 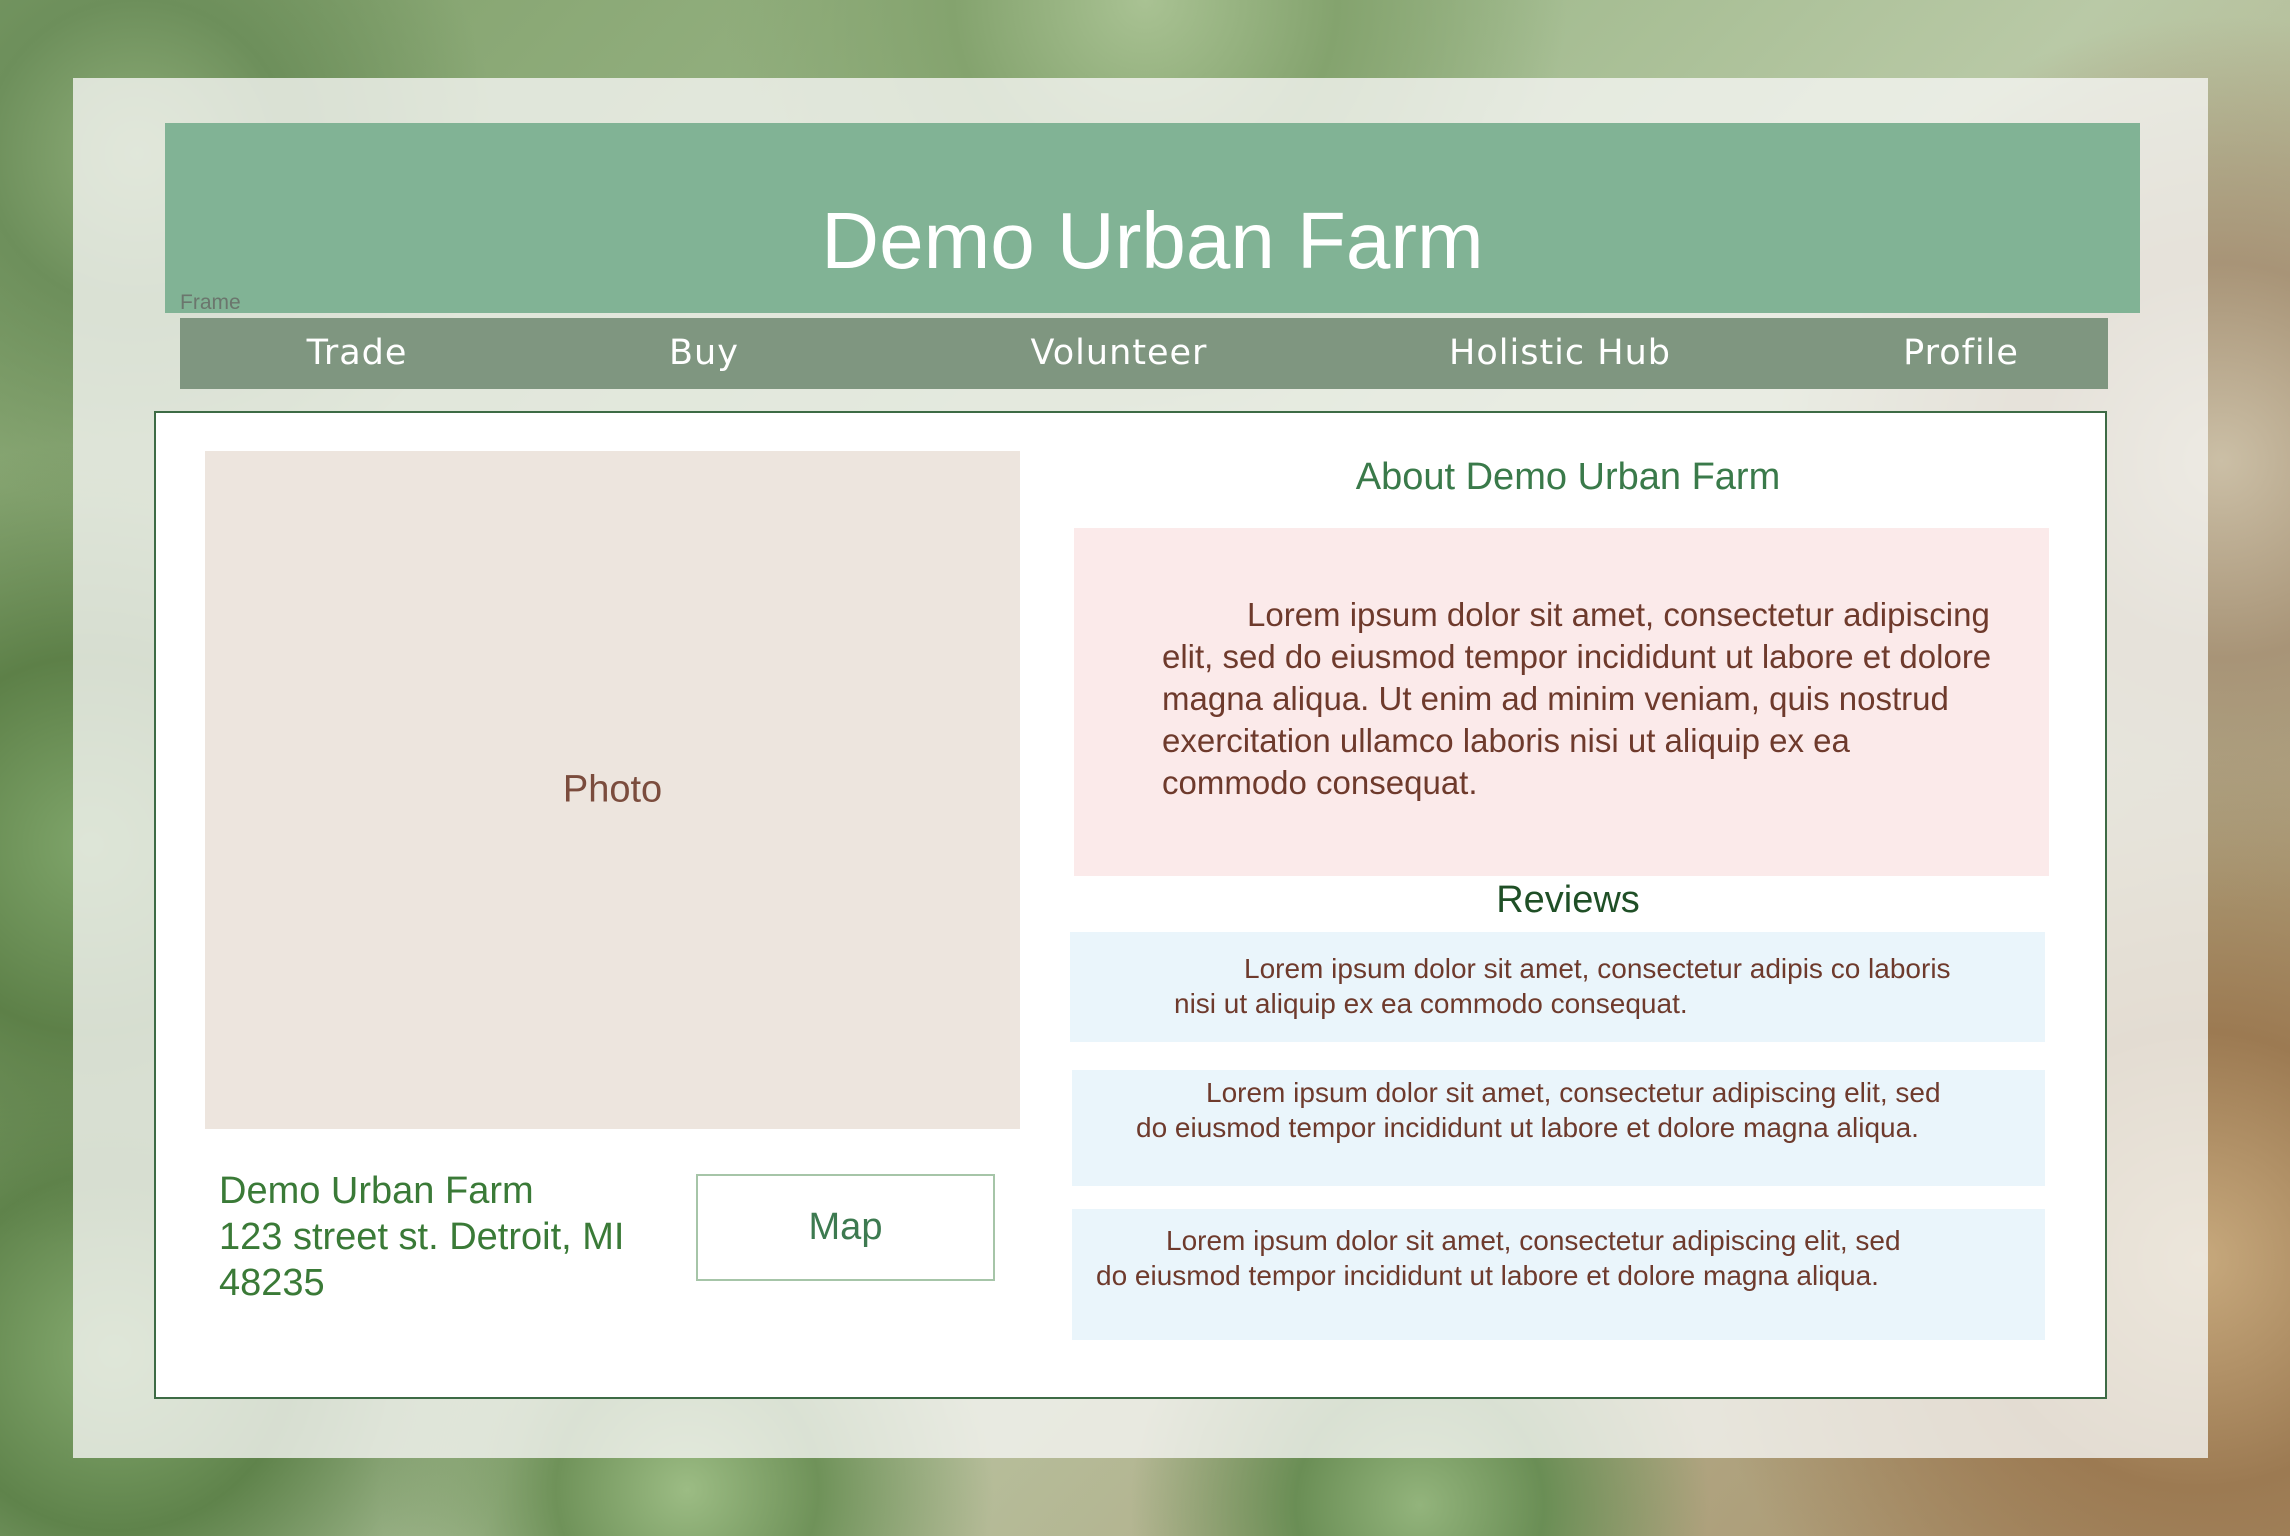 I want to click on main-nav: Trade Buy Volunteer Holistic Hub Profile, so click(x=1144, y=353).